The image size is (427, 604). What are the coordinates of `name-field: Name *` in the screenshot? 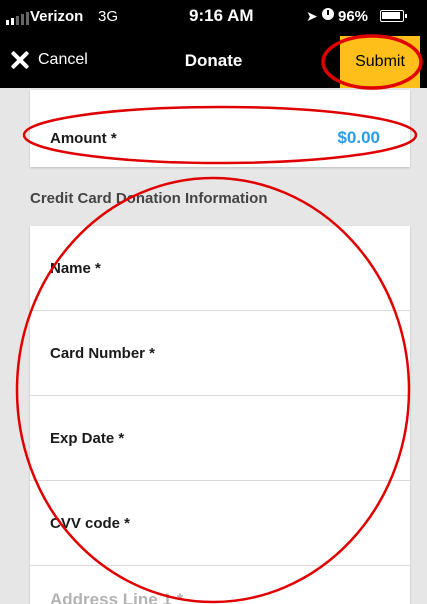 It's located at (220, 268).